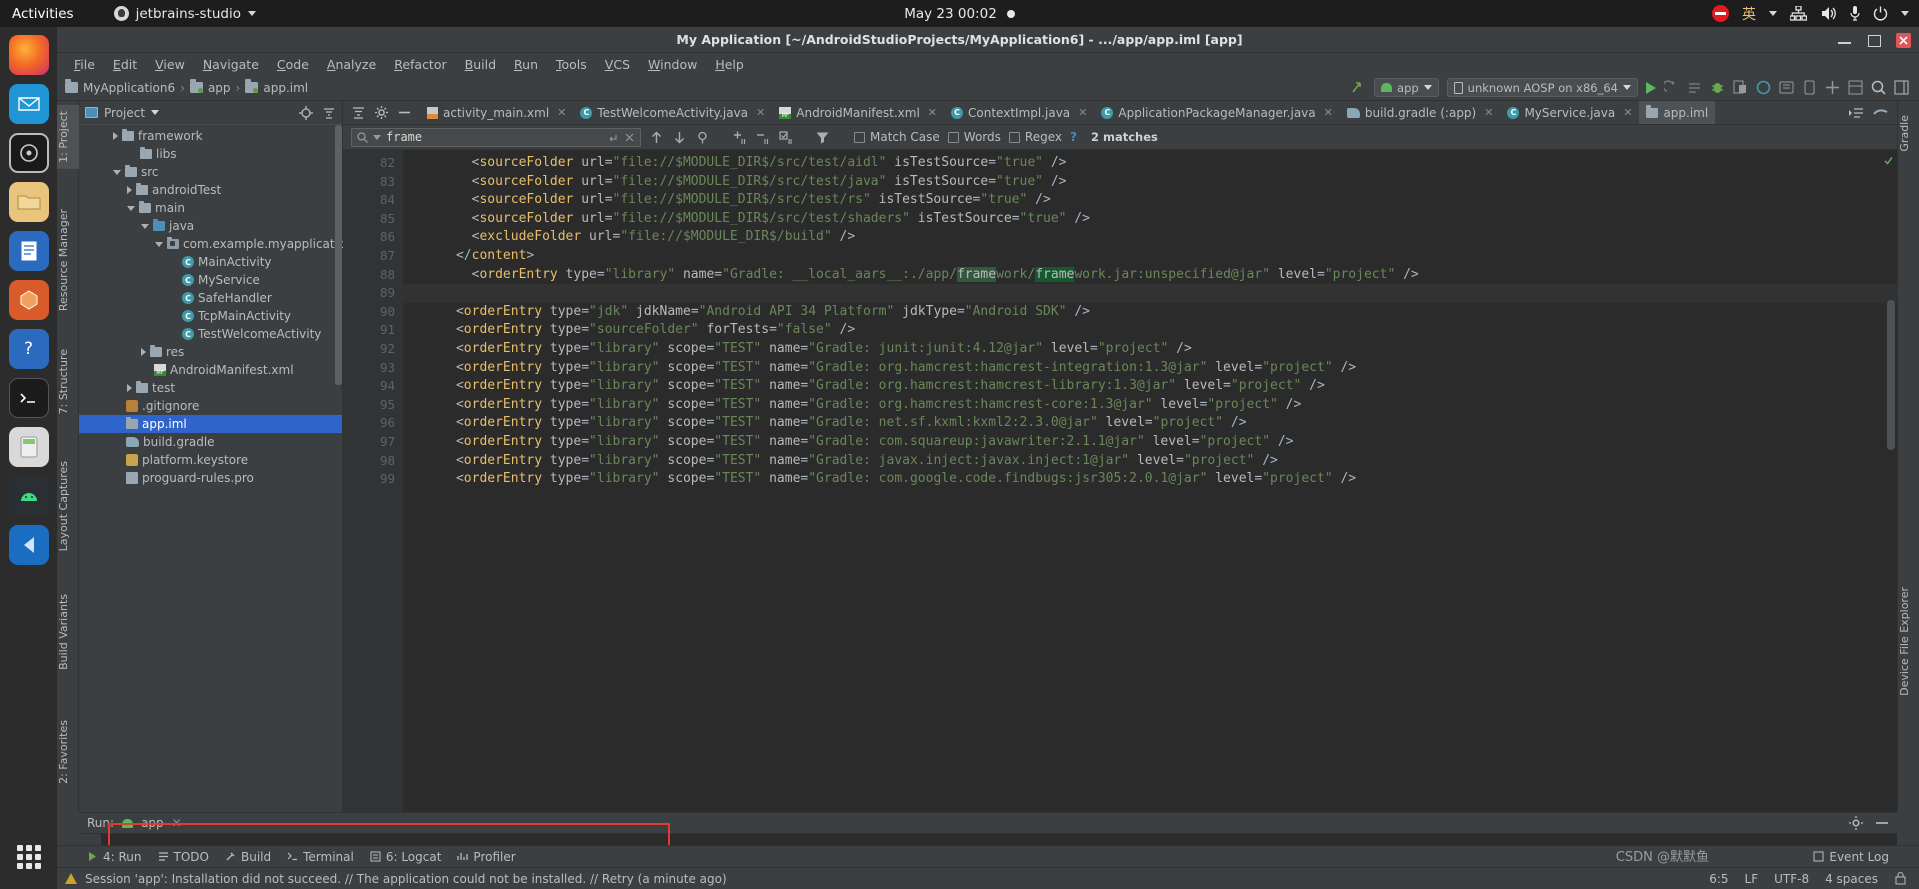 The image size is (1919, 889). What do you see at coordinates (68, 260) in the screenshot?
I see `left-tool-tab-resourcemanager: Resource Manager` at bounding box center [68, 260].